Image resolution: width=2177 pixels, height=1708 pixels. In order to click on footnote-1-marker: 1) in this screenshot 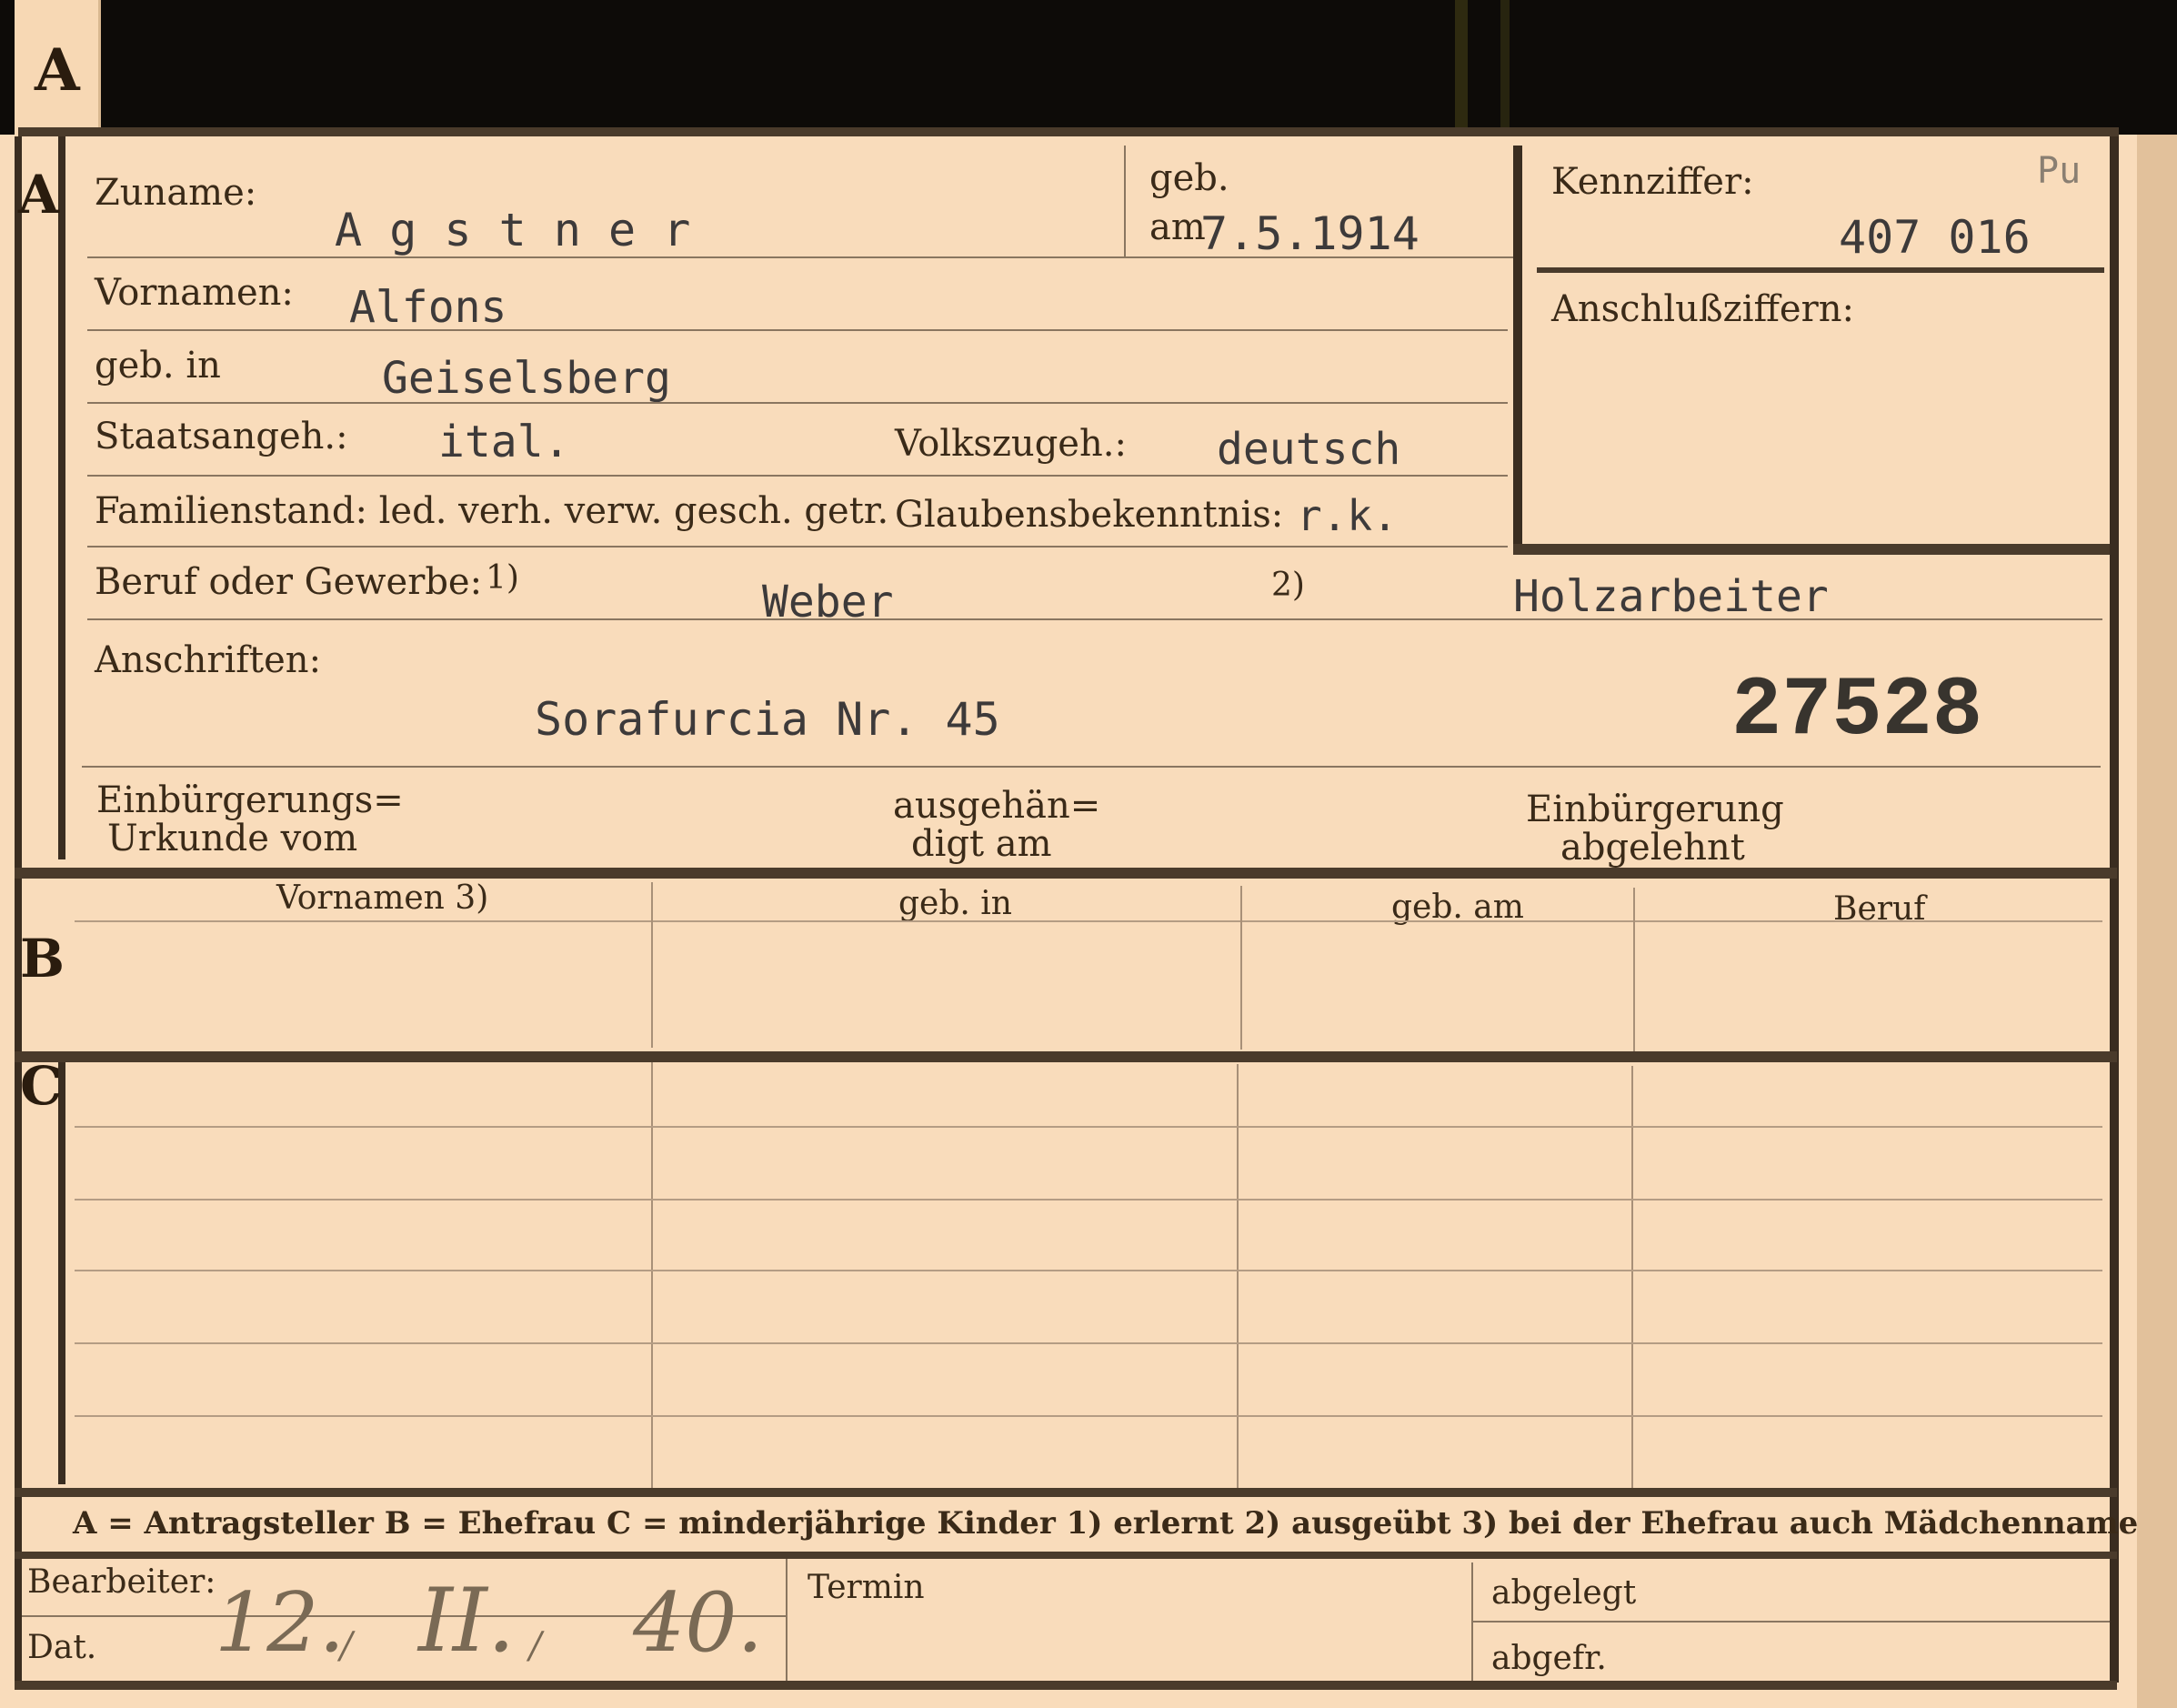, I will do `click(502, 578)`.